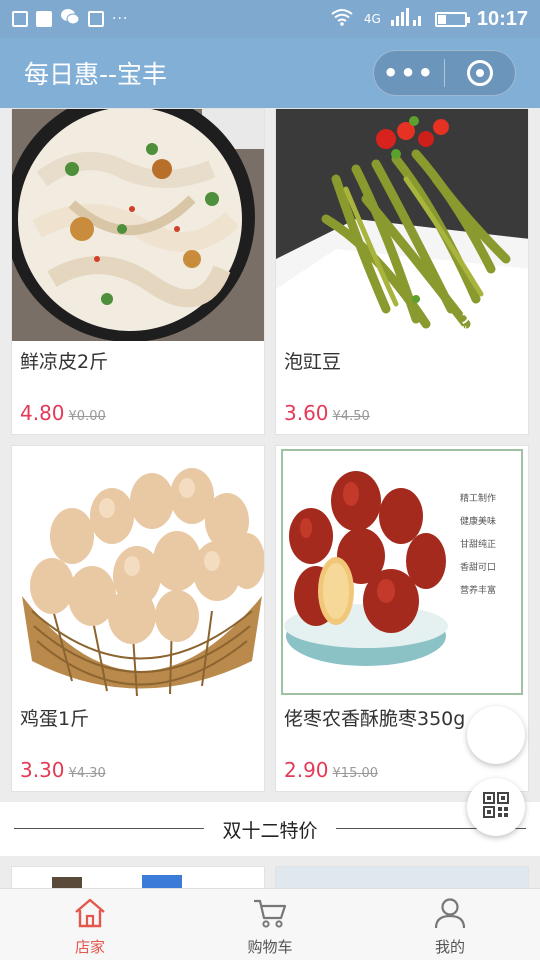 This screenshot has height=960, width=540. Describe the element at coordinates (483, 321) in the screenshot. I see `product-watermark: 大众养生 www.cndzys.com` at that location.